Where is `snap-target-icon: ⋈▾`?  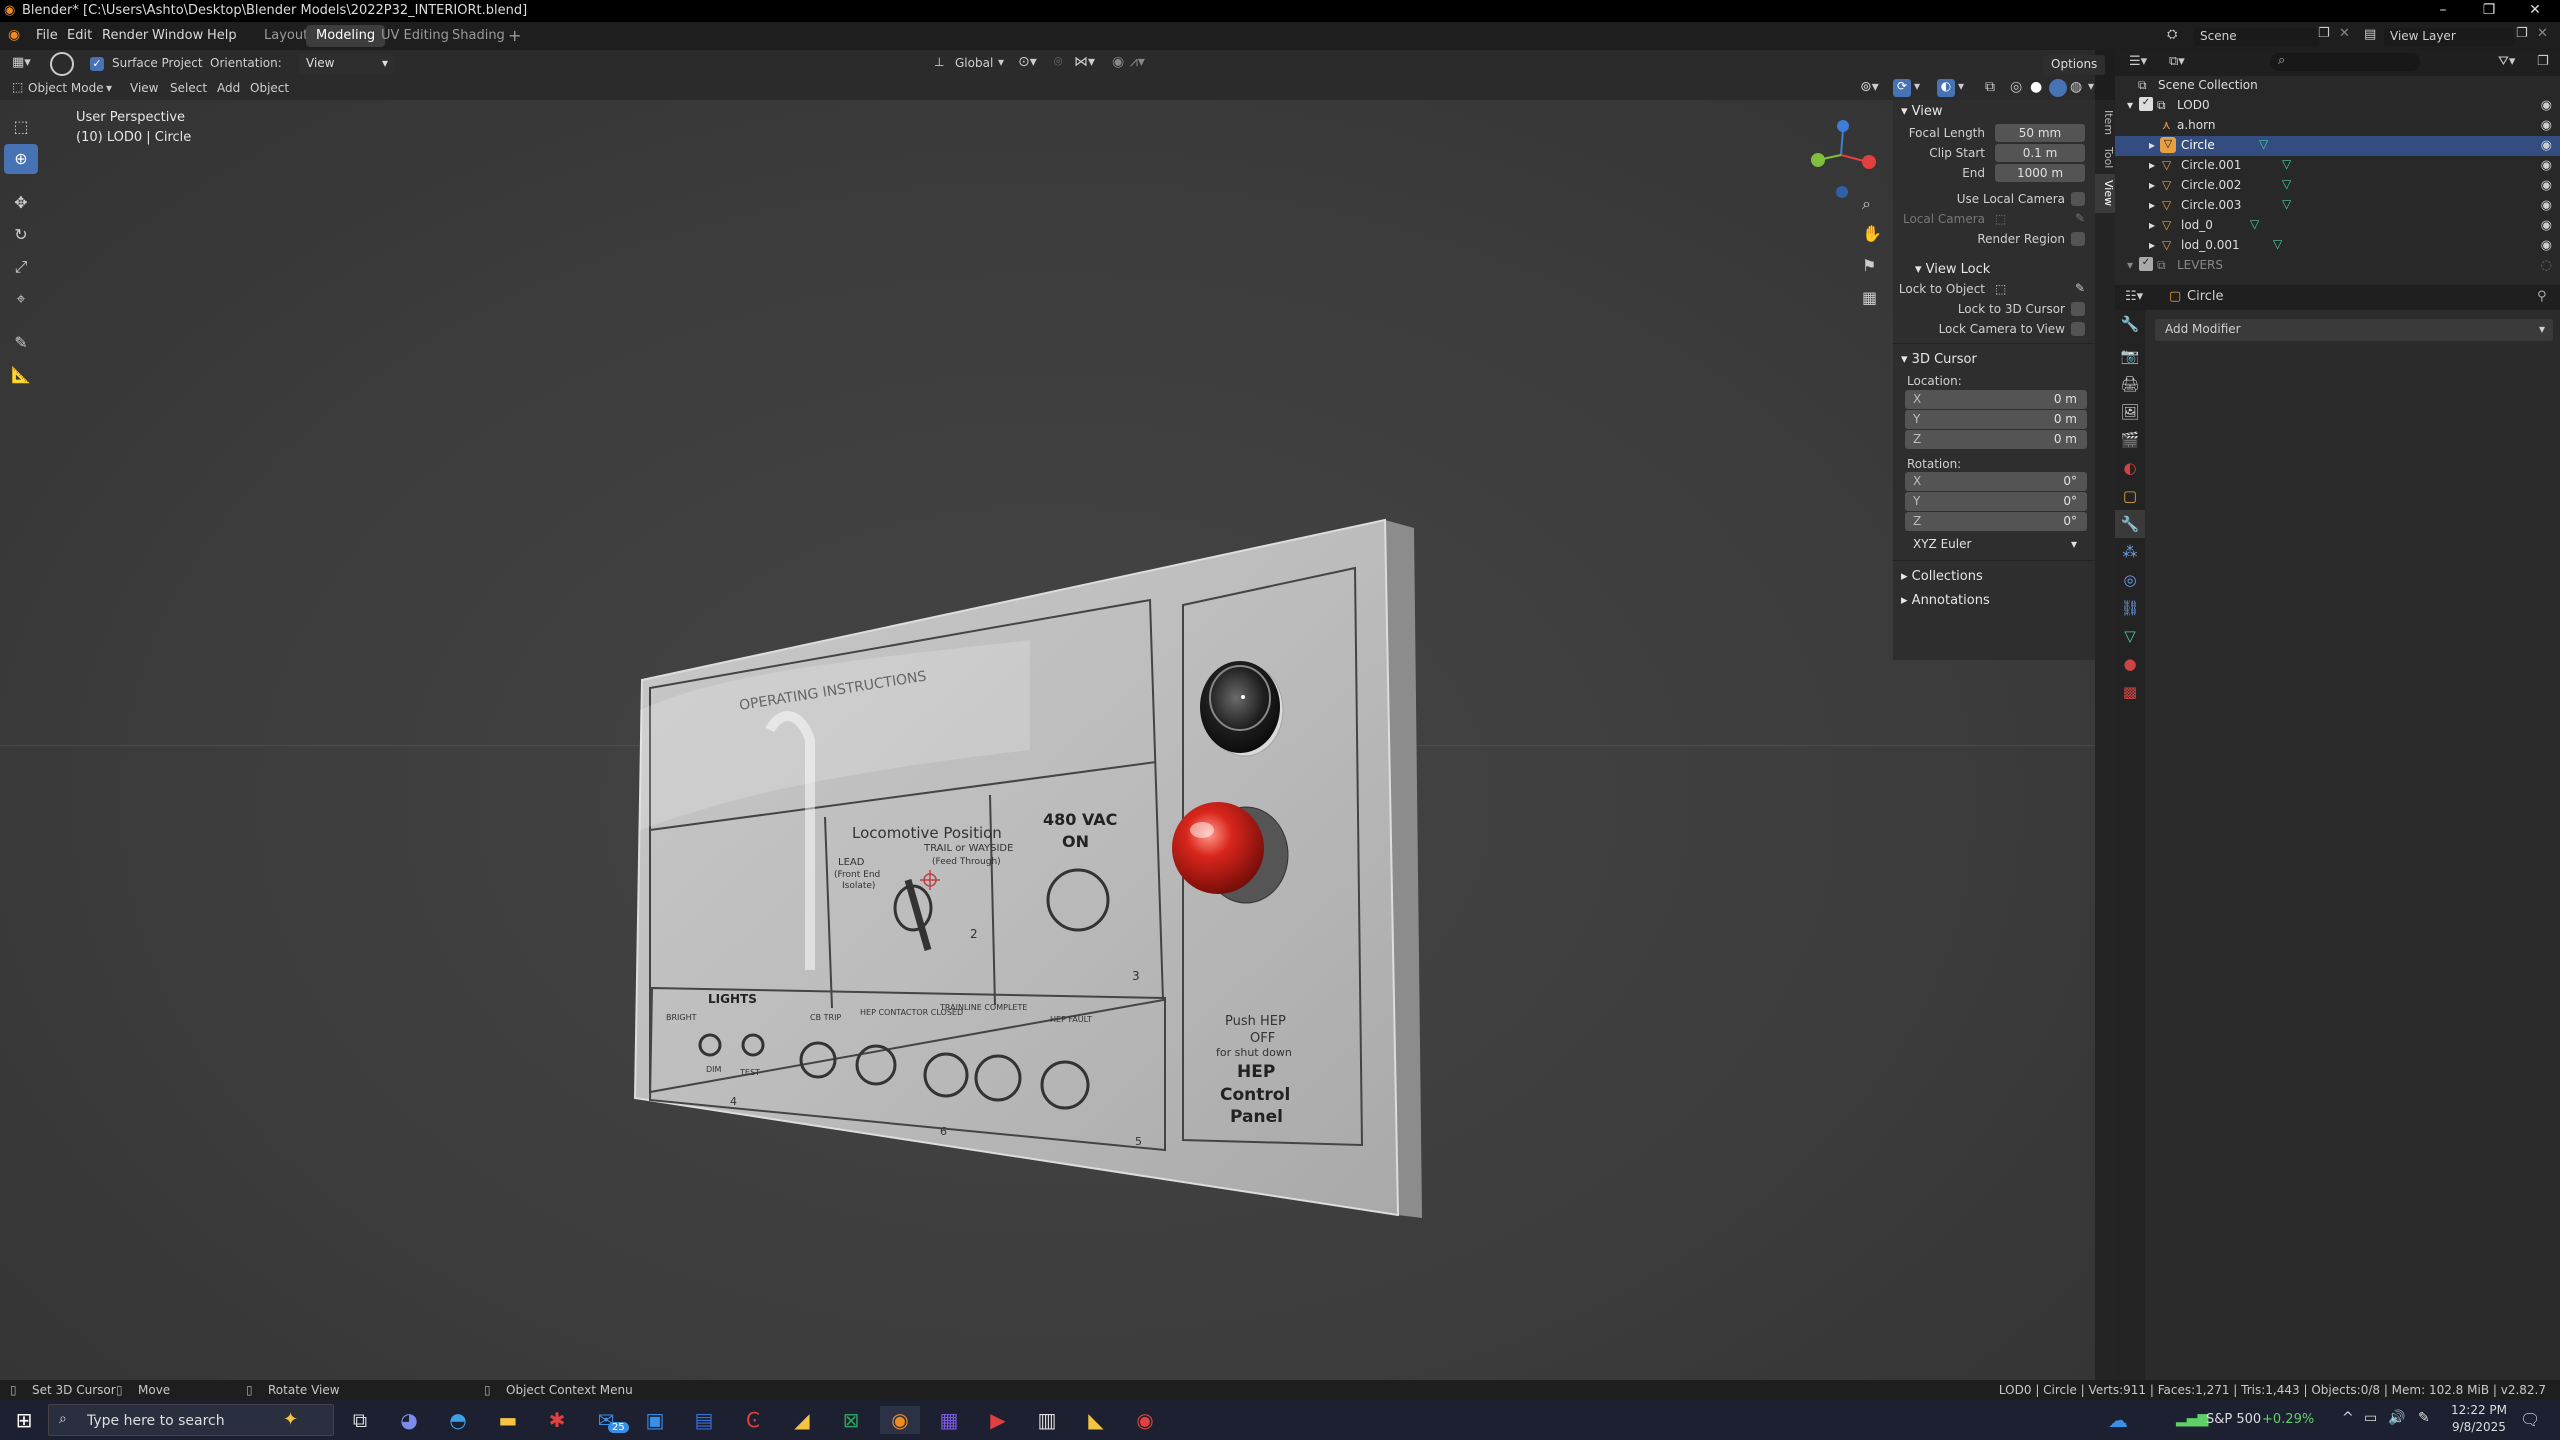 snap-target-icon: ⋈▾ is located at coordinates (1084, 62).